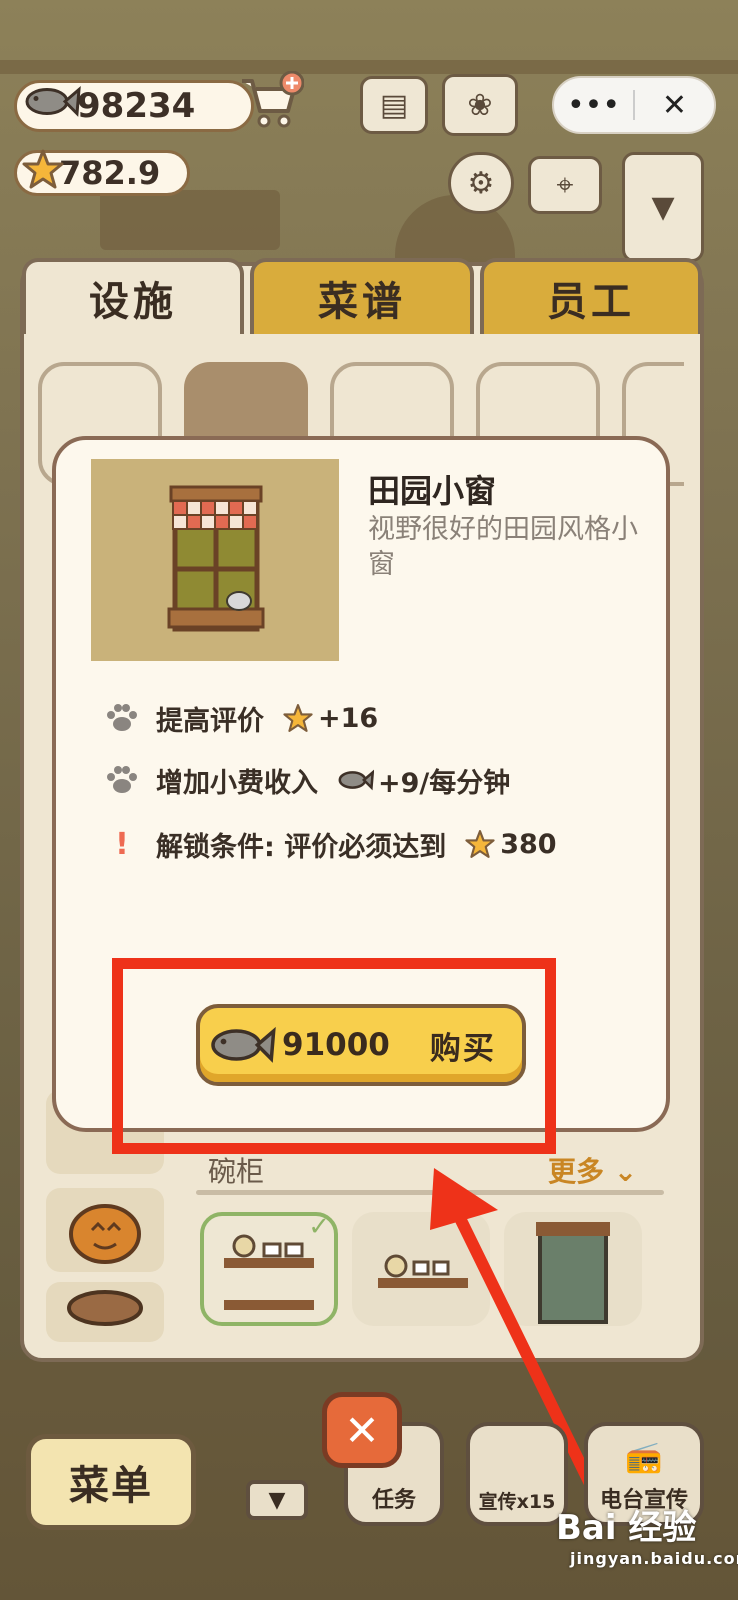  Describe the element at coordinates (644, 1457) in the screenshot. I see `radio-icon: 📻` at that location.